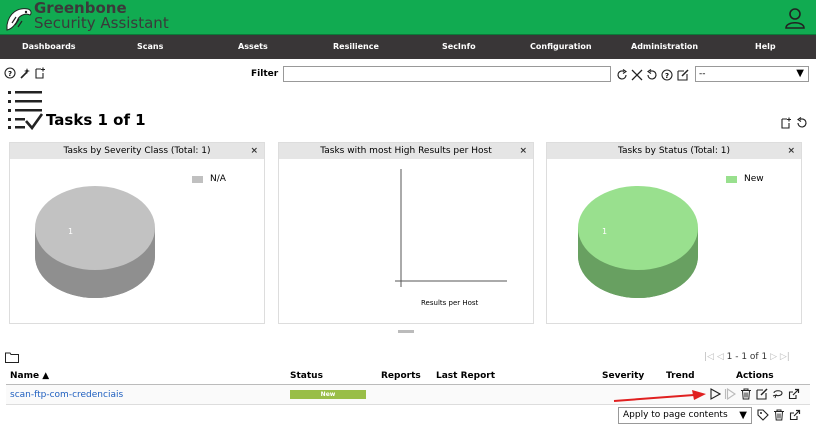  I want to click on table-row-divider, so click(408, 404).